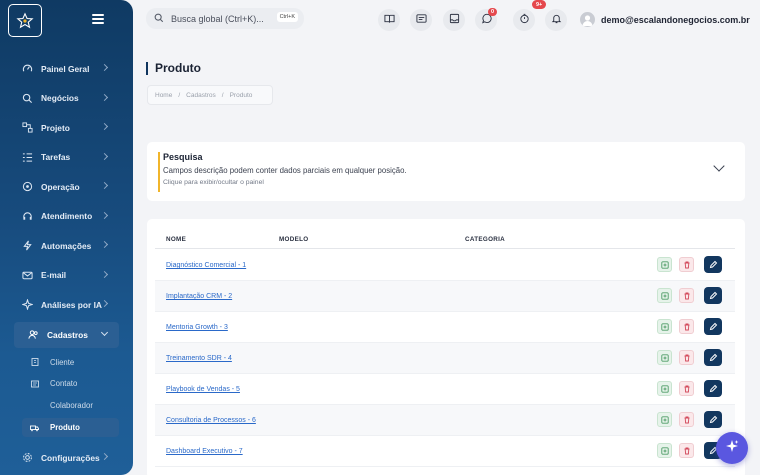 This screenshot has height=475, width=760. Describe the element at coordinates (445, 239) in the screenshot. I see `table-header: NOME MODELO CATEGORIA` at that location.